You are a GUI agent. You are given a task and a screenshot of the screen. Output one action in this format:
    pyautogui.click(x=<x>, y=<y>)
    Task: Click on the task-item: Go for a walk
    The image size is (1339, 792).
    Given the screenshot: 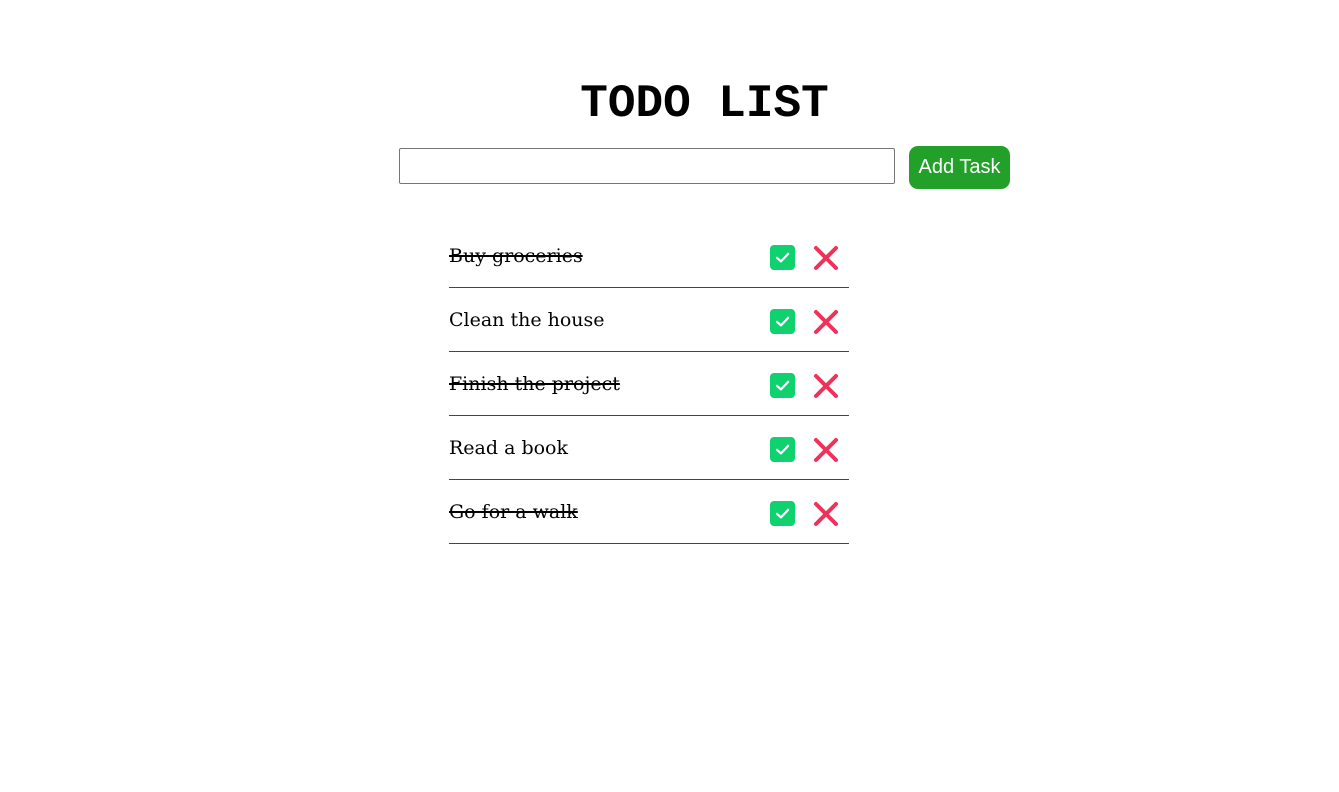 What is the action you would take?
    pyautogui.click(x=649, y=512)
    